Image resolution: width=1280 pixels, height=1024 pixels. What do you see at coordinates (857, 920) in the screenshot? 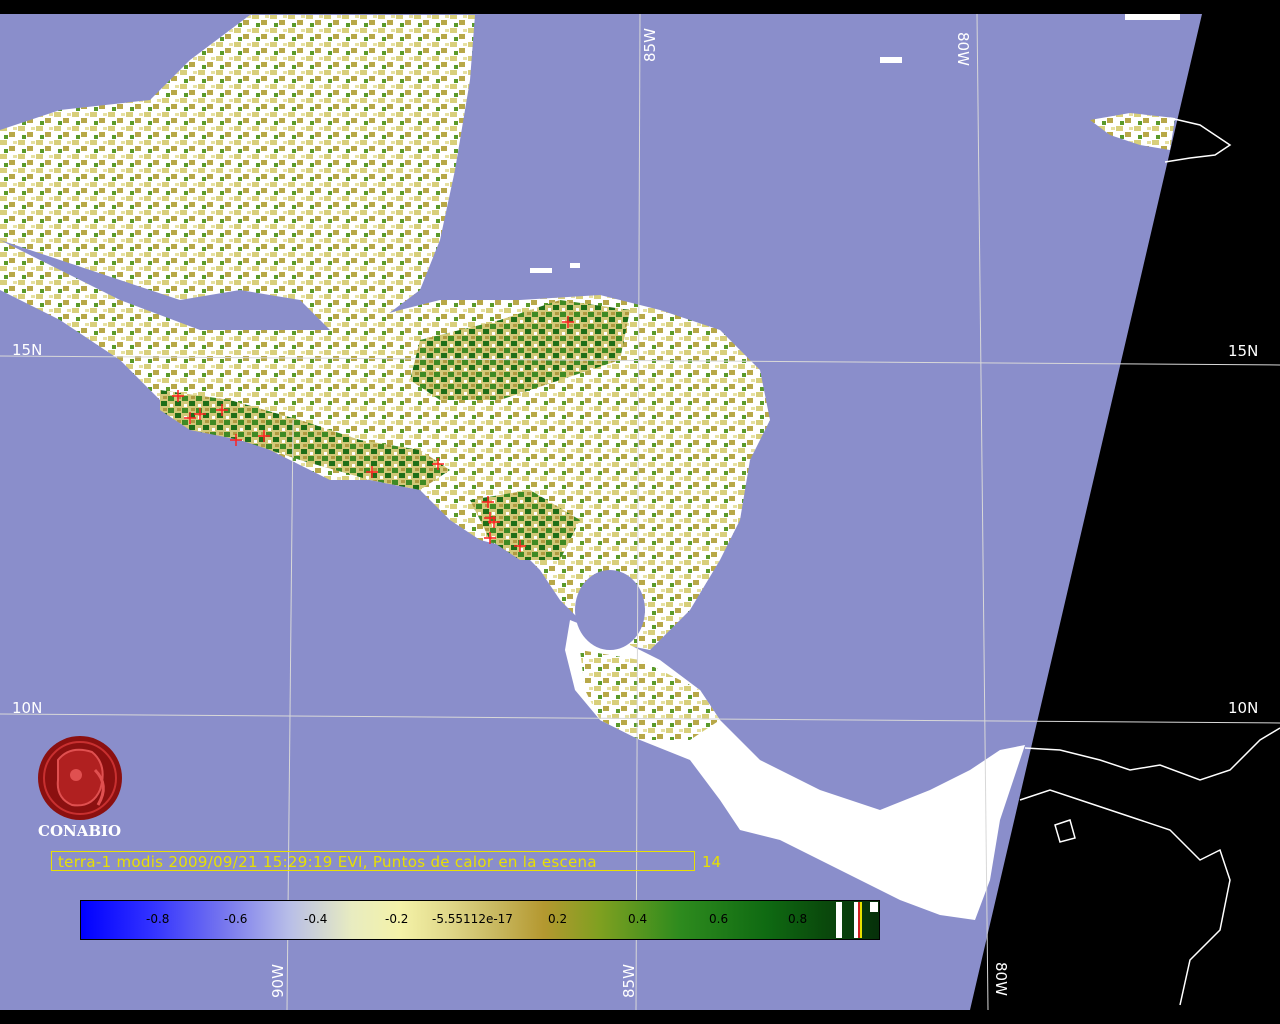
I see `colorbar-end-marks` at bounding box center [857, 920].